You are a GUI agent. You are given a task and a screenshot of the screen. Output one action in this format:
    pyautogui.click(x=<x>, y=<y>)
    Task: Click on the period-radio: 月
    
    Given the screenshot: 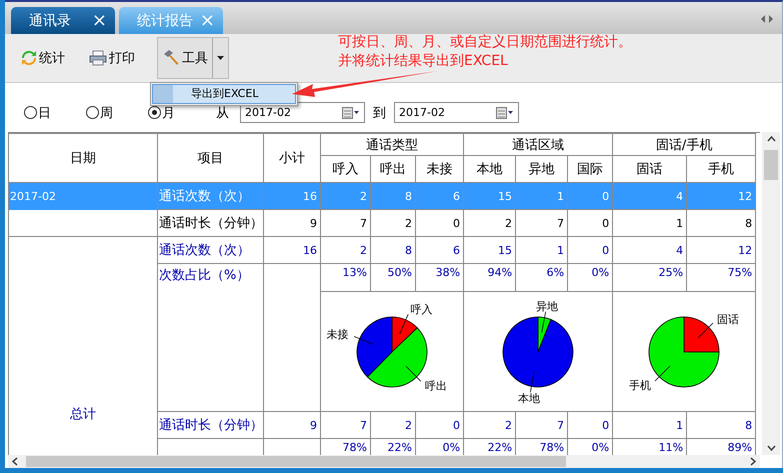 What is the action you would take?
    pyautogui.click(x=179, y=113)
    